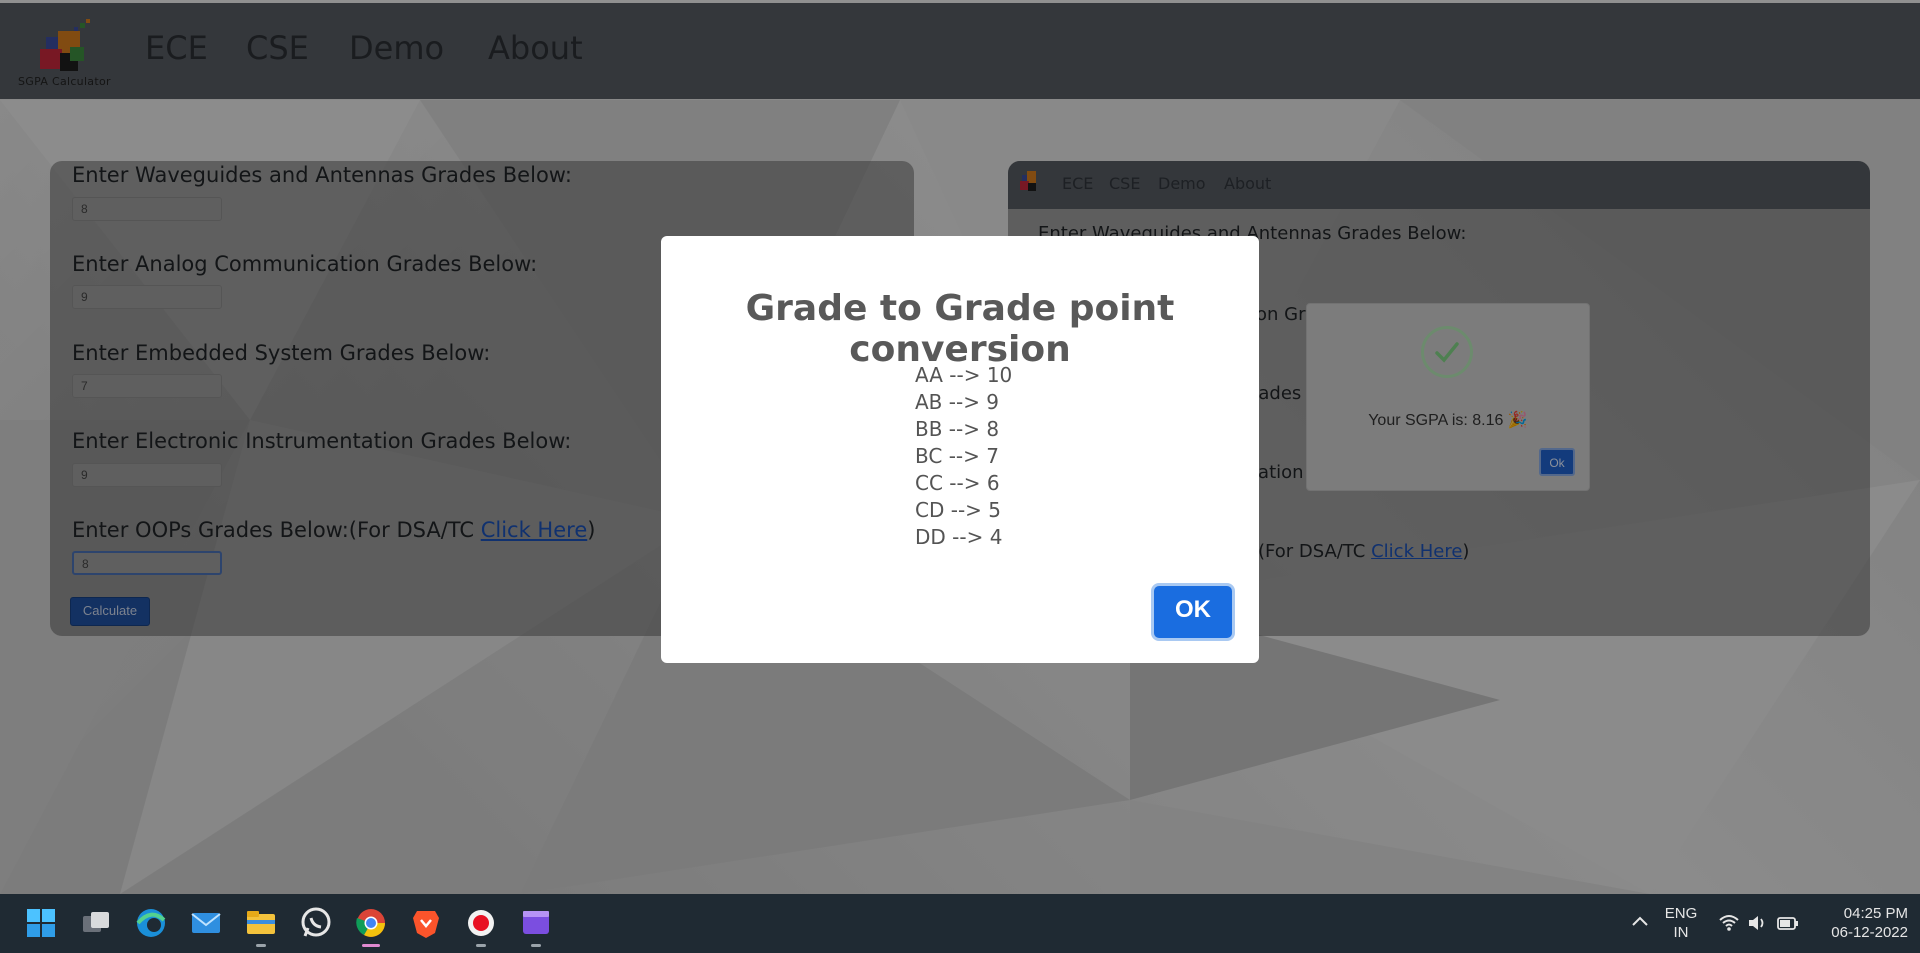  What do you see at coordinates (1757, 923) in the screenshot?
I see `volume-icon` at bounding box center [1757, 923].